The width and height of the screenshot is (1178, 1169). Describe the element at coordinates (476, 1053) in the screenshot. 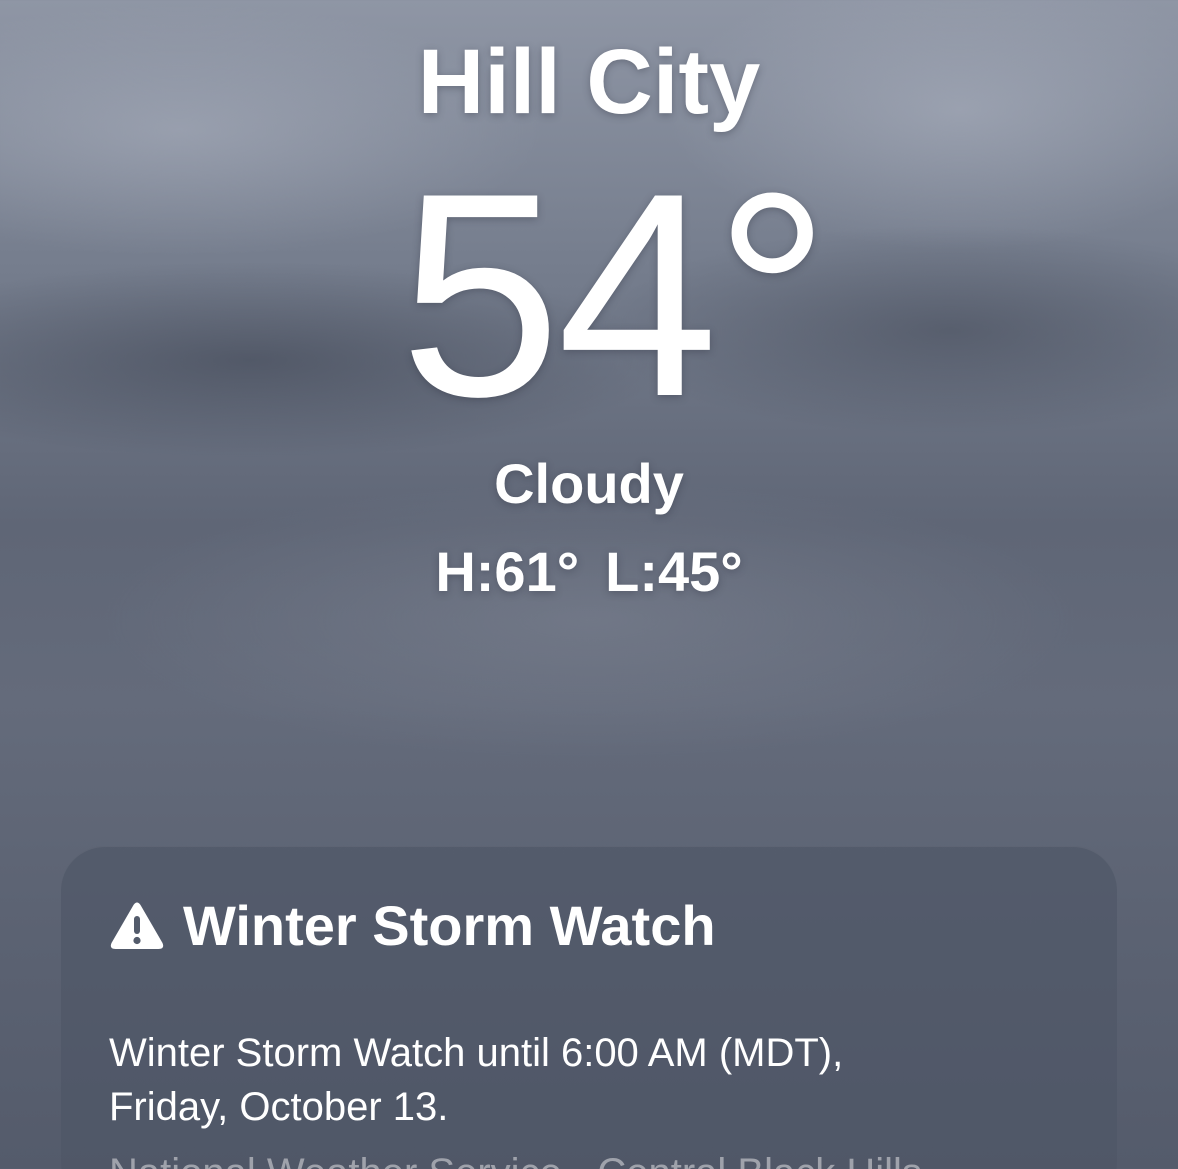

I see `alert-description-line-1: Winter Storm Watch until 6:00 AM (MDT),` at that location.